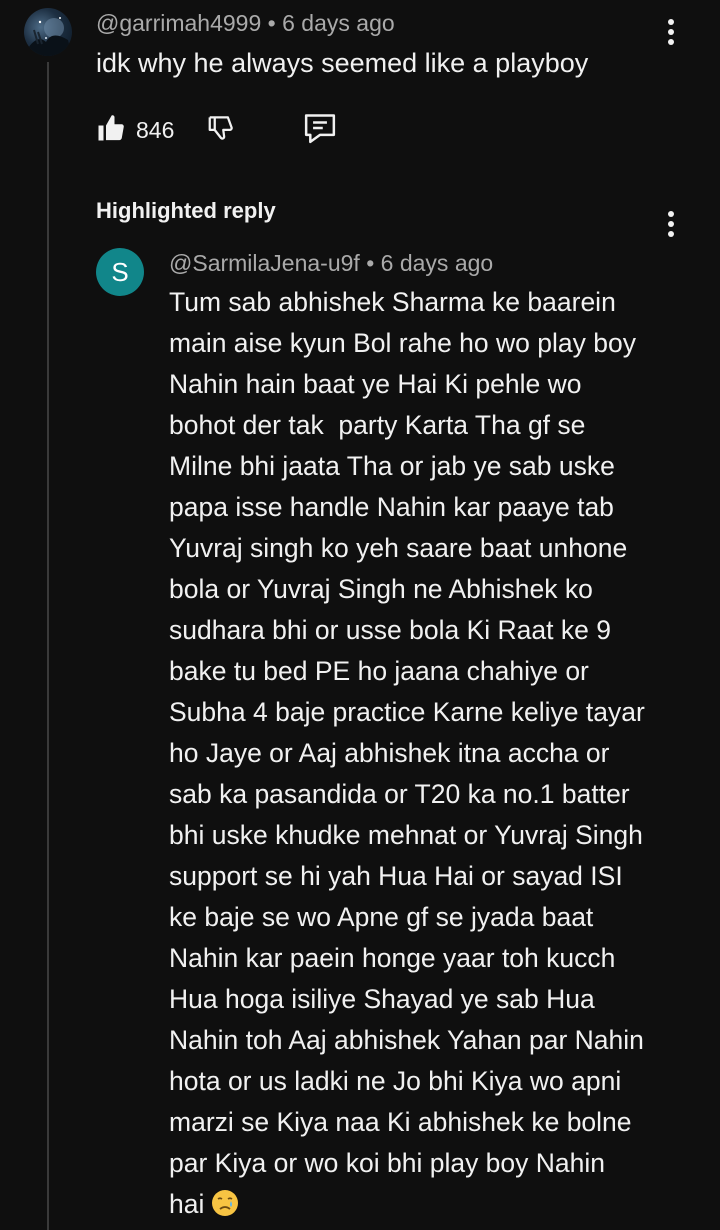 This screenshot has width=720, height=1230. I want to click on reply-text-line: hai, so click(187, 1204).